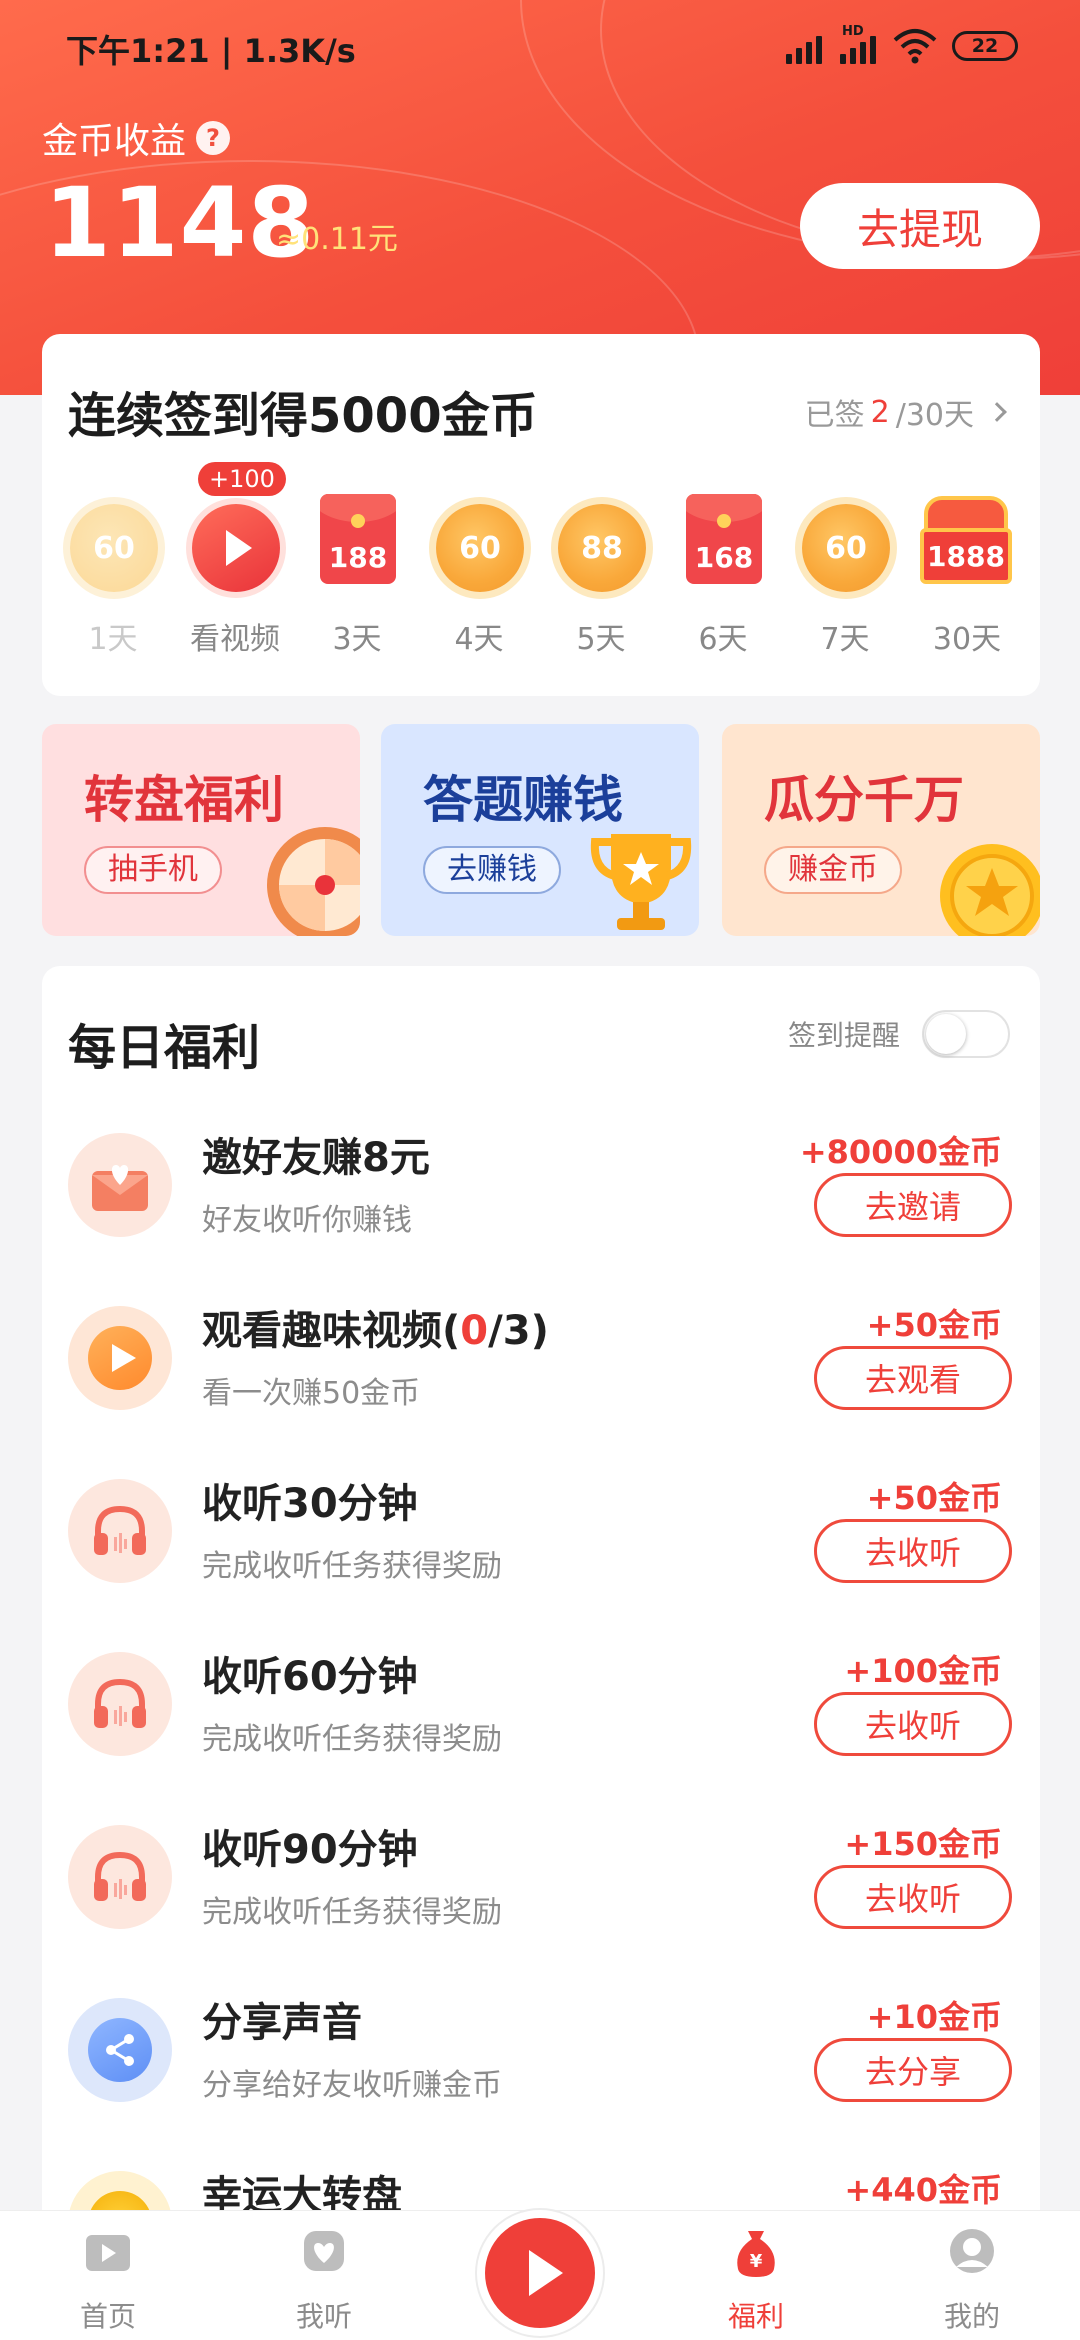  Describe the element at coordinates (602, 548) in the screenshot. I see `coin-icon: 88` at that location.